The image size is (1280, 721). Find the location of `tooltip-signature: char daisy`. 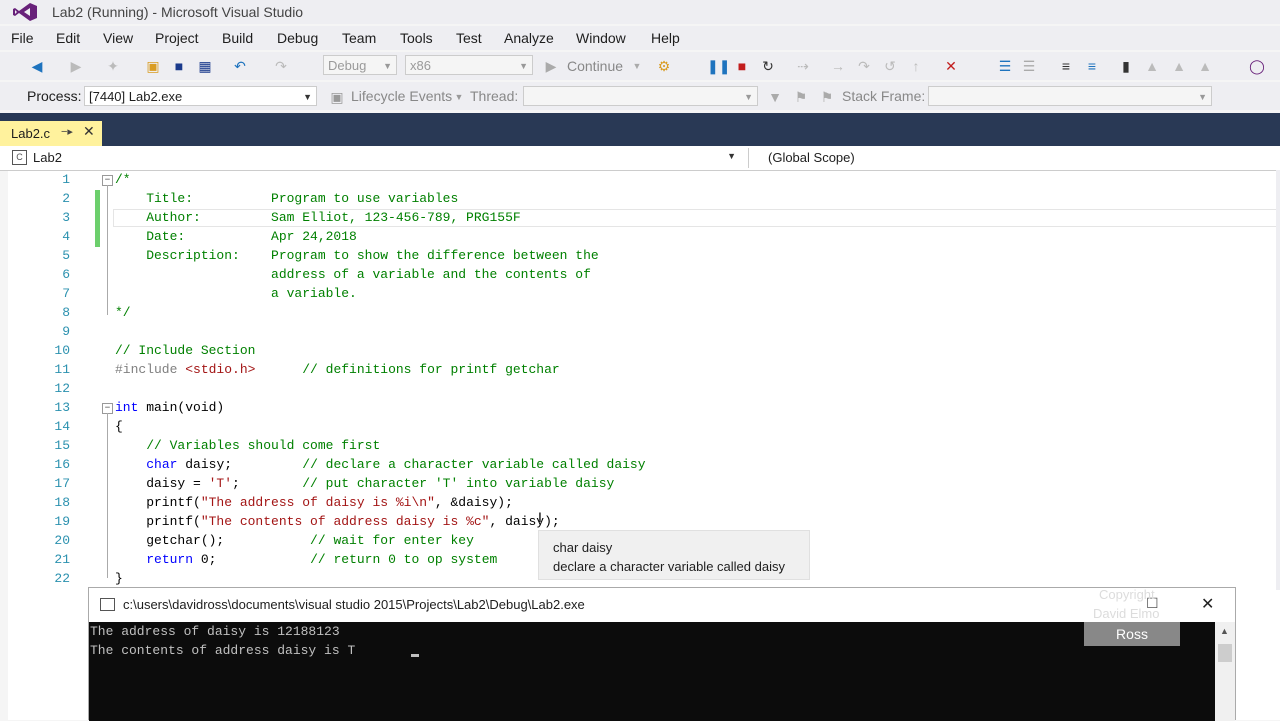

tooltip-signature: char daisy is located at coordinates (583, 547).